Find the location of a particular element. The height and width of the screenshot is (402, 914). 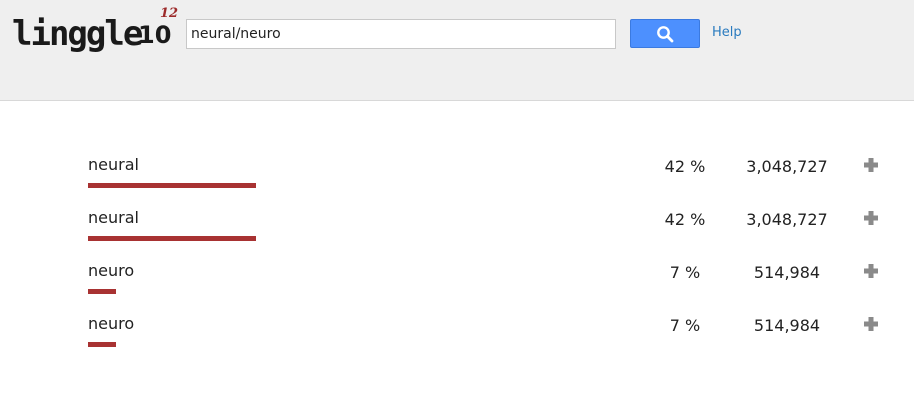

search-icon is located at coordinates (665, 33).